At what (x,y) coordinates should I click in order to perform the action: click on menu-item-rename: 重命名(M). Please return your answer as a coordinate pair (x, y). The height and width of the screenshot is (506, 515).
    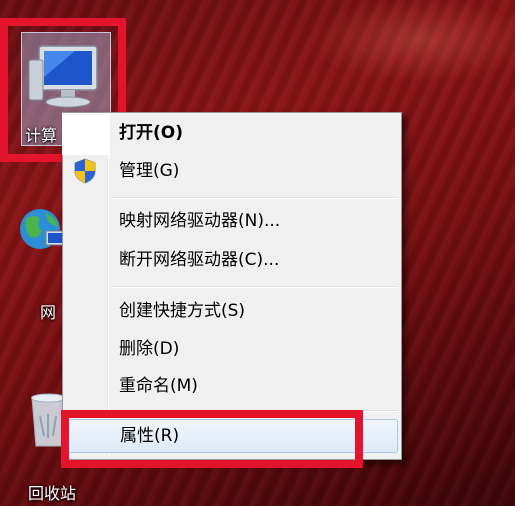
    Looking at the image, I should click on (232, 386).